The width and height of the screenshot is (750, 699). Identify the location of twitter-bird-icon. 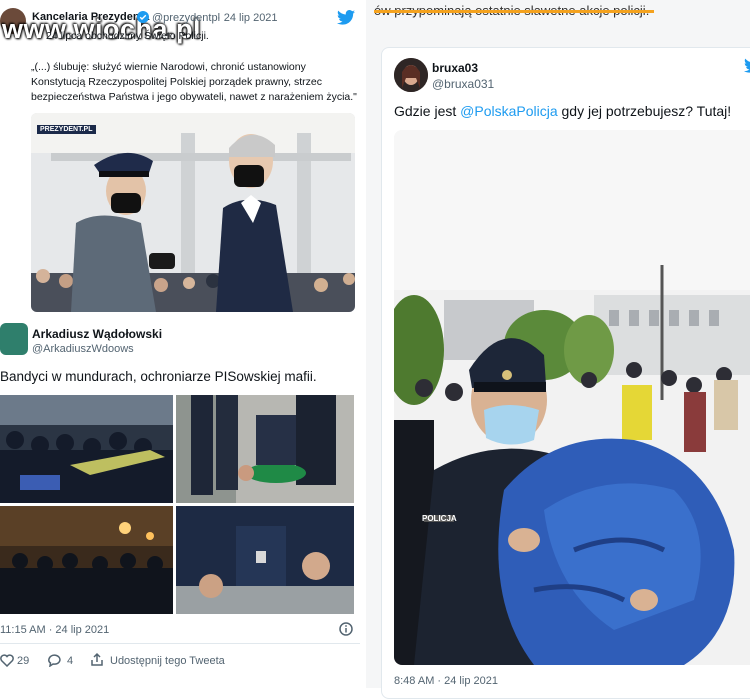
(346, 17).